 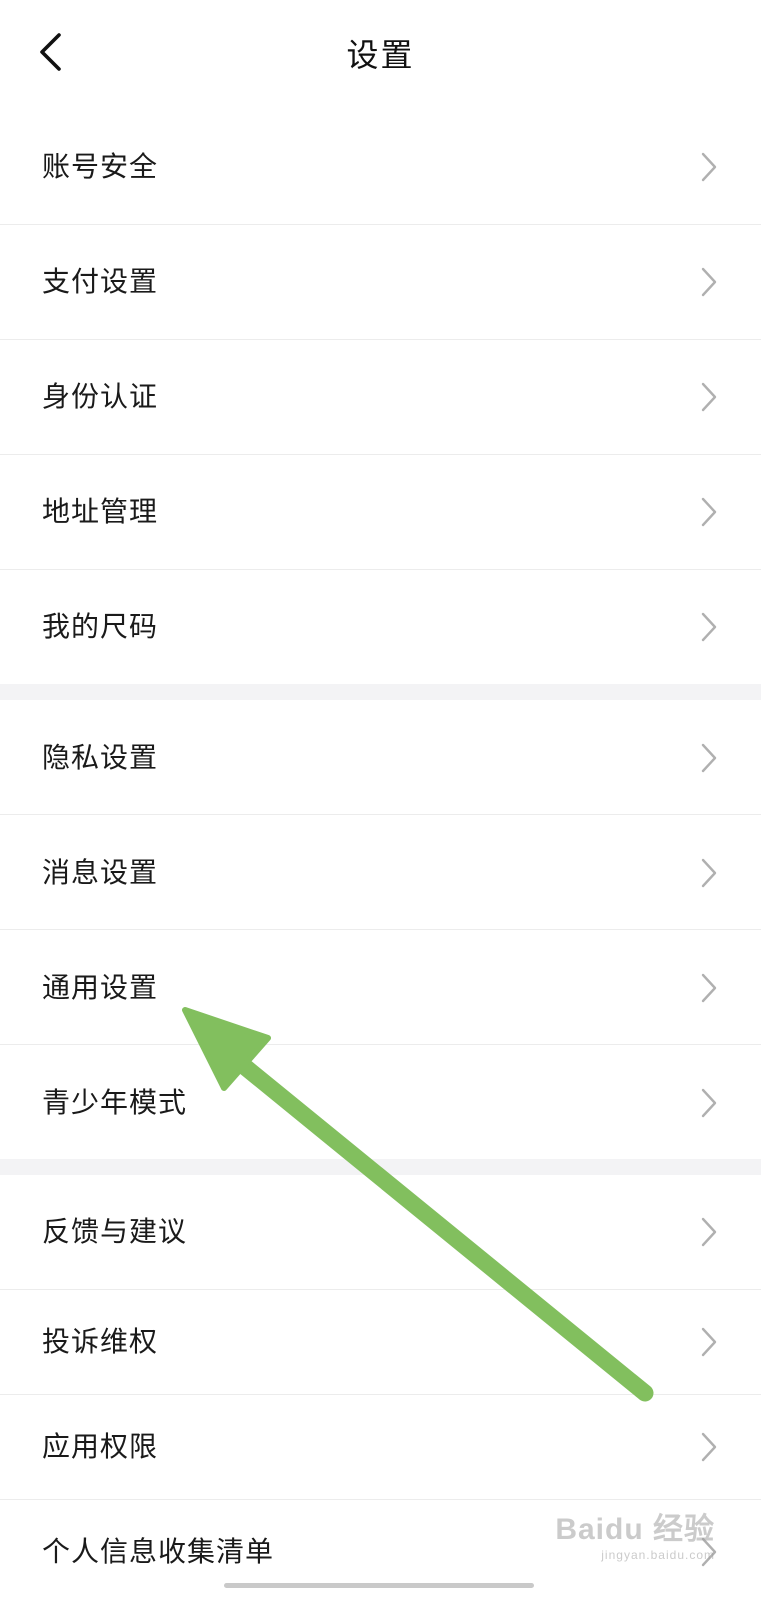 I want to click on settings-item-privacy: 隐私设置, so click(x=380, y=757).